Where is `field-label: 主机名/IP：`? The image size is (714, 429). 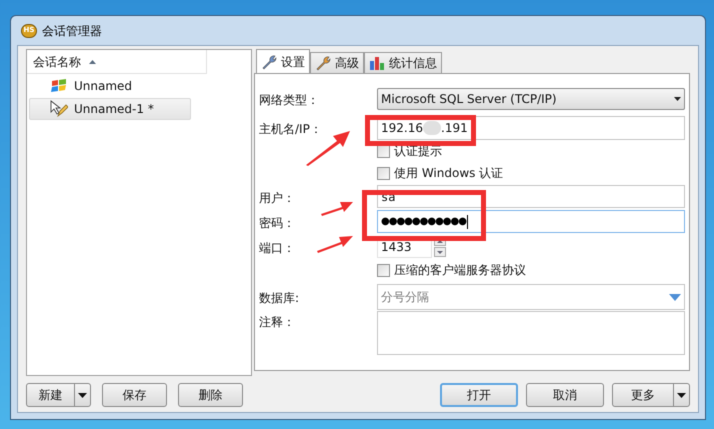
field-label: 主机名/IP： is located at coordinates (290, 129).